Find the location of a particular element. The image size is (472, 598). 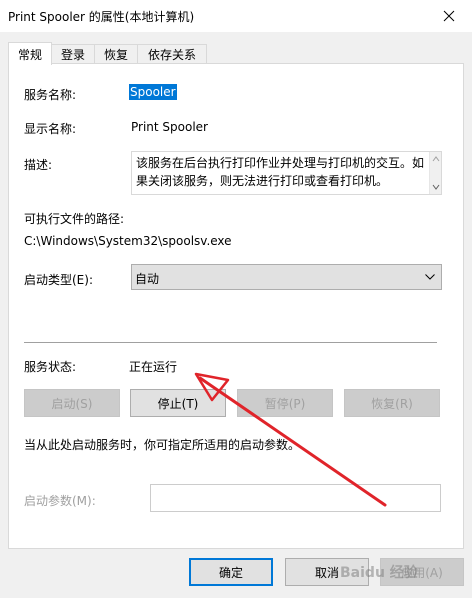

service-name-value: Spooler is located at coordinates (153, 92).